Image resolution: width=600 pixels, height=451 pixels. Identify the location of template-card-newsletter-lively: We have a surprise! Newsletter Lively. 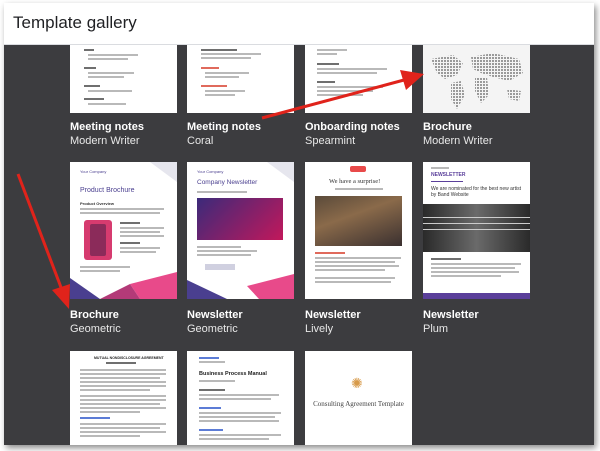
(358, 252).